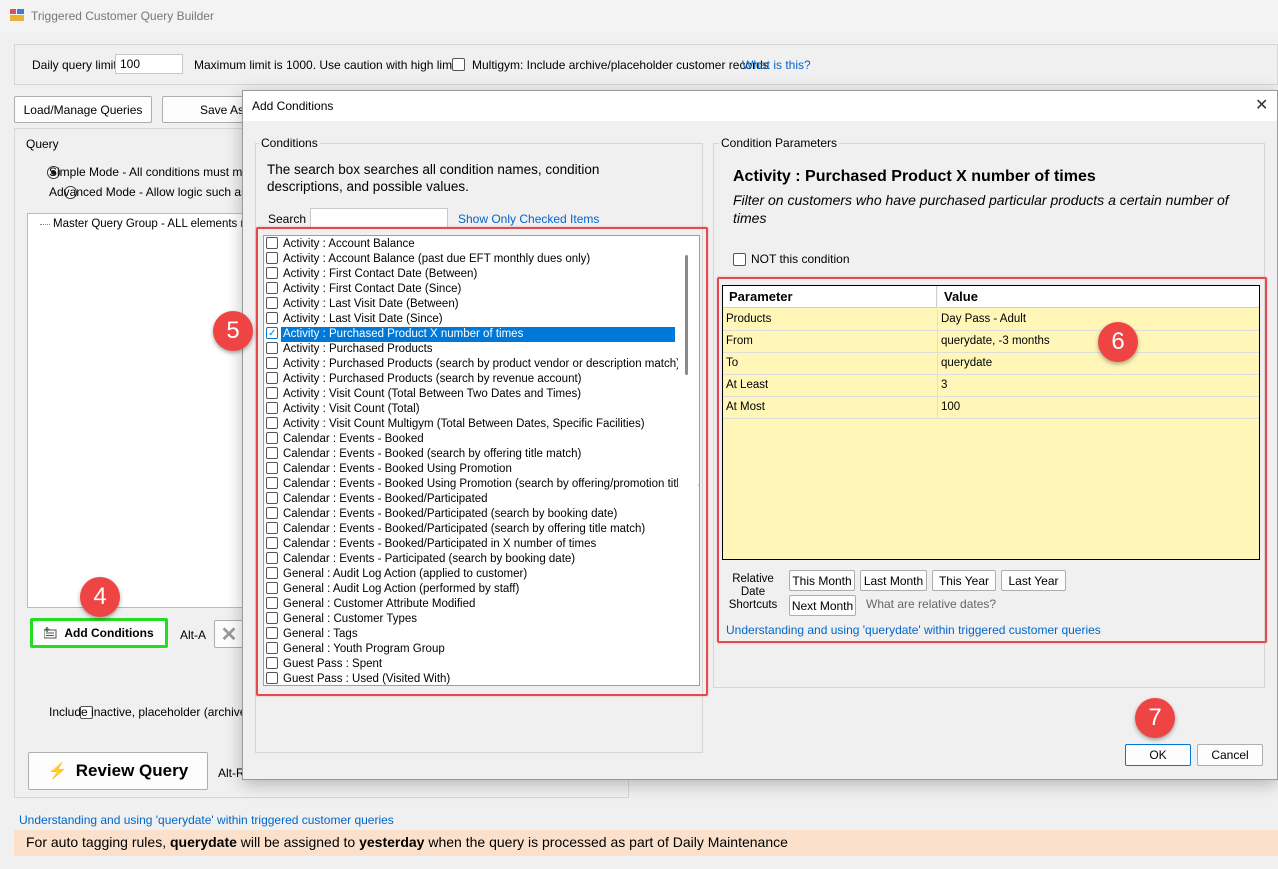 The image size is (1278, 869). I want to click on daily-limit-input, so click(149, 64).